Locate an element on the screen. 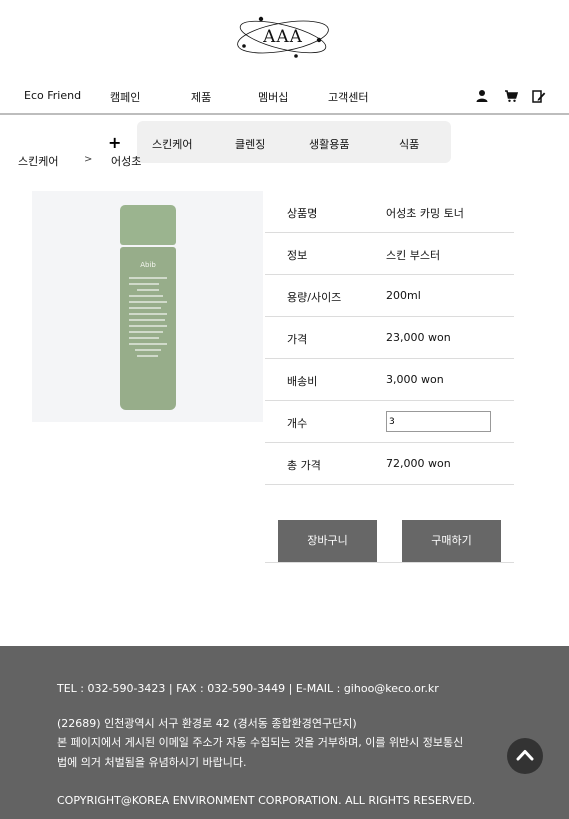 The width and height of the screenshot is (569, 819). product-submenu: 스킨케어 클렌징 생활용품 식품 is located at coordinates (294, 142).